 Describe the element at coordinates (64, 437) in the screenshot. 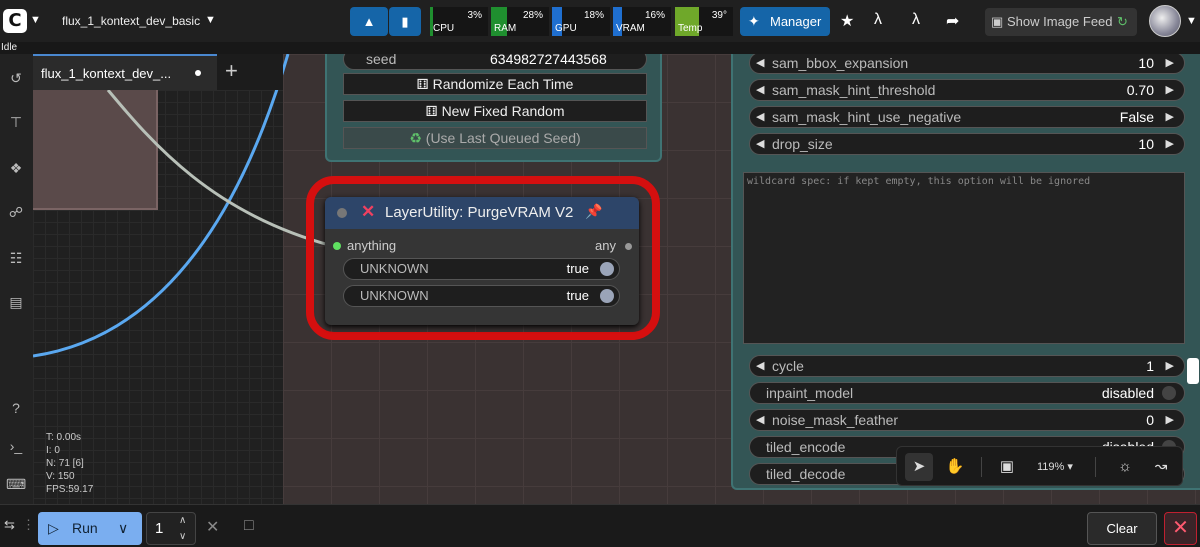

I see `stat-t: T: 0.00s` at that location.